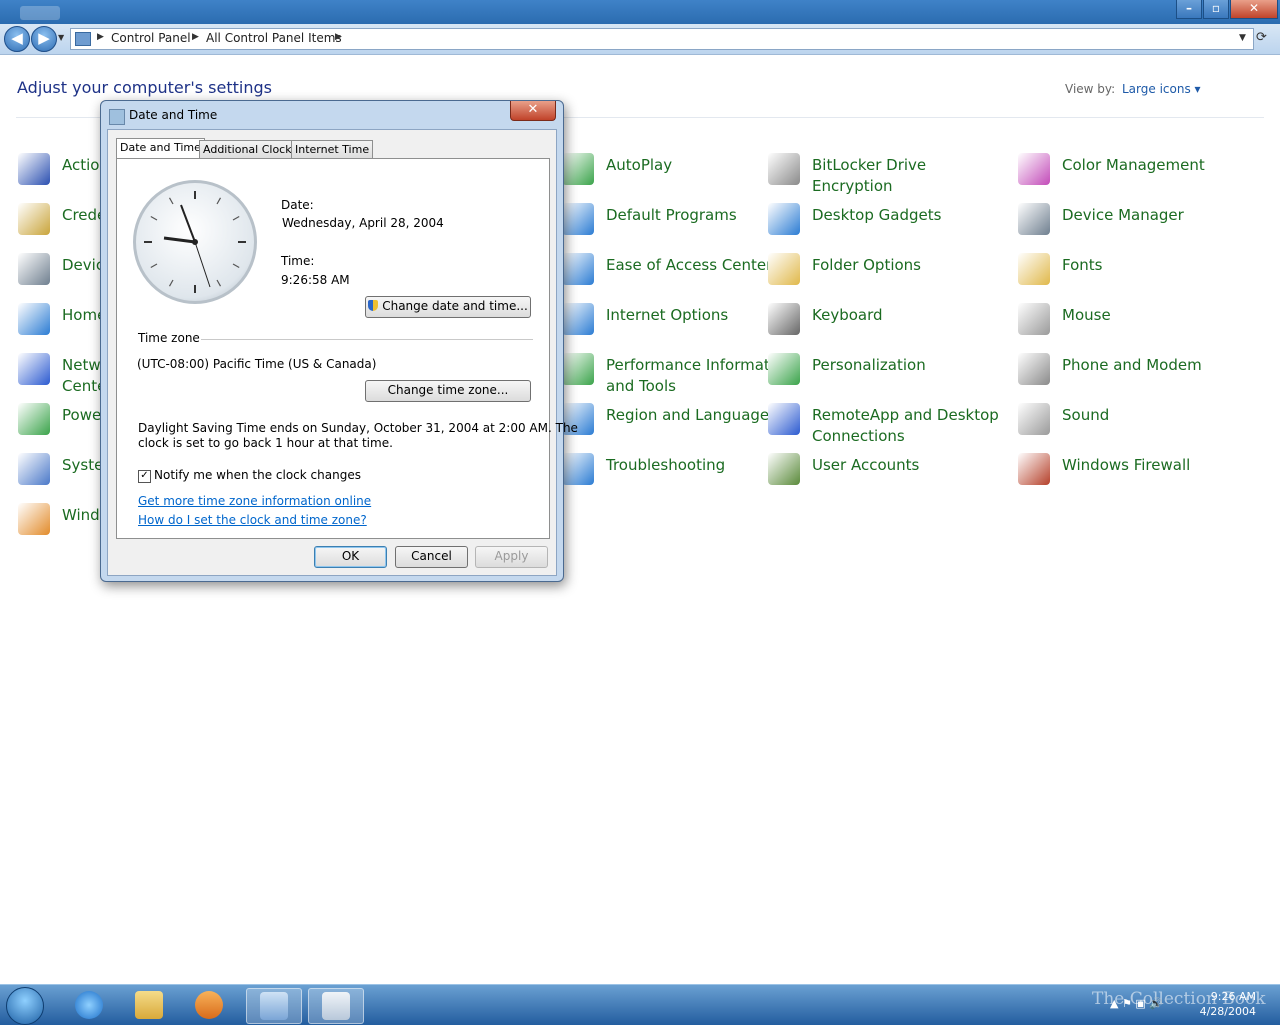 The width and height of the screenshot is (1280, 1025). I want to click on notification-area: ▲ ⚑ ▣ 🔊, so click(1136, 1003).